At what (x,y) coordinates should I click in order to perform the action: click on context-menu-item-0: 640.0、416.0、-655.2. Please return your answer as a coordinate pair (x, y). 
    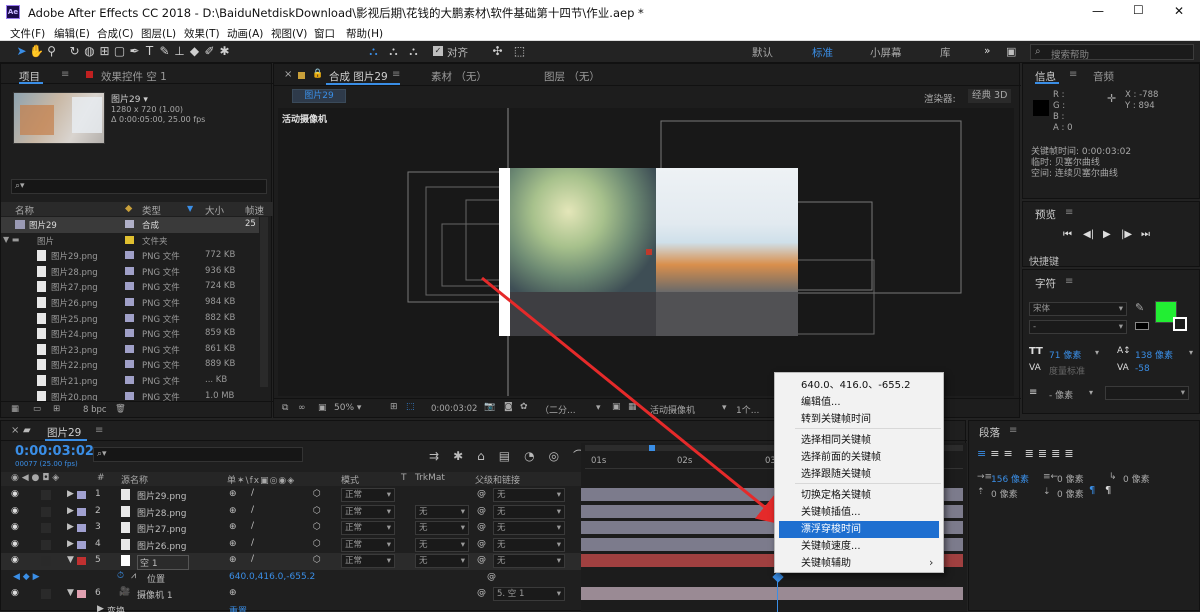
    Looking at the image, I should click on (858, 385).